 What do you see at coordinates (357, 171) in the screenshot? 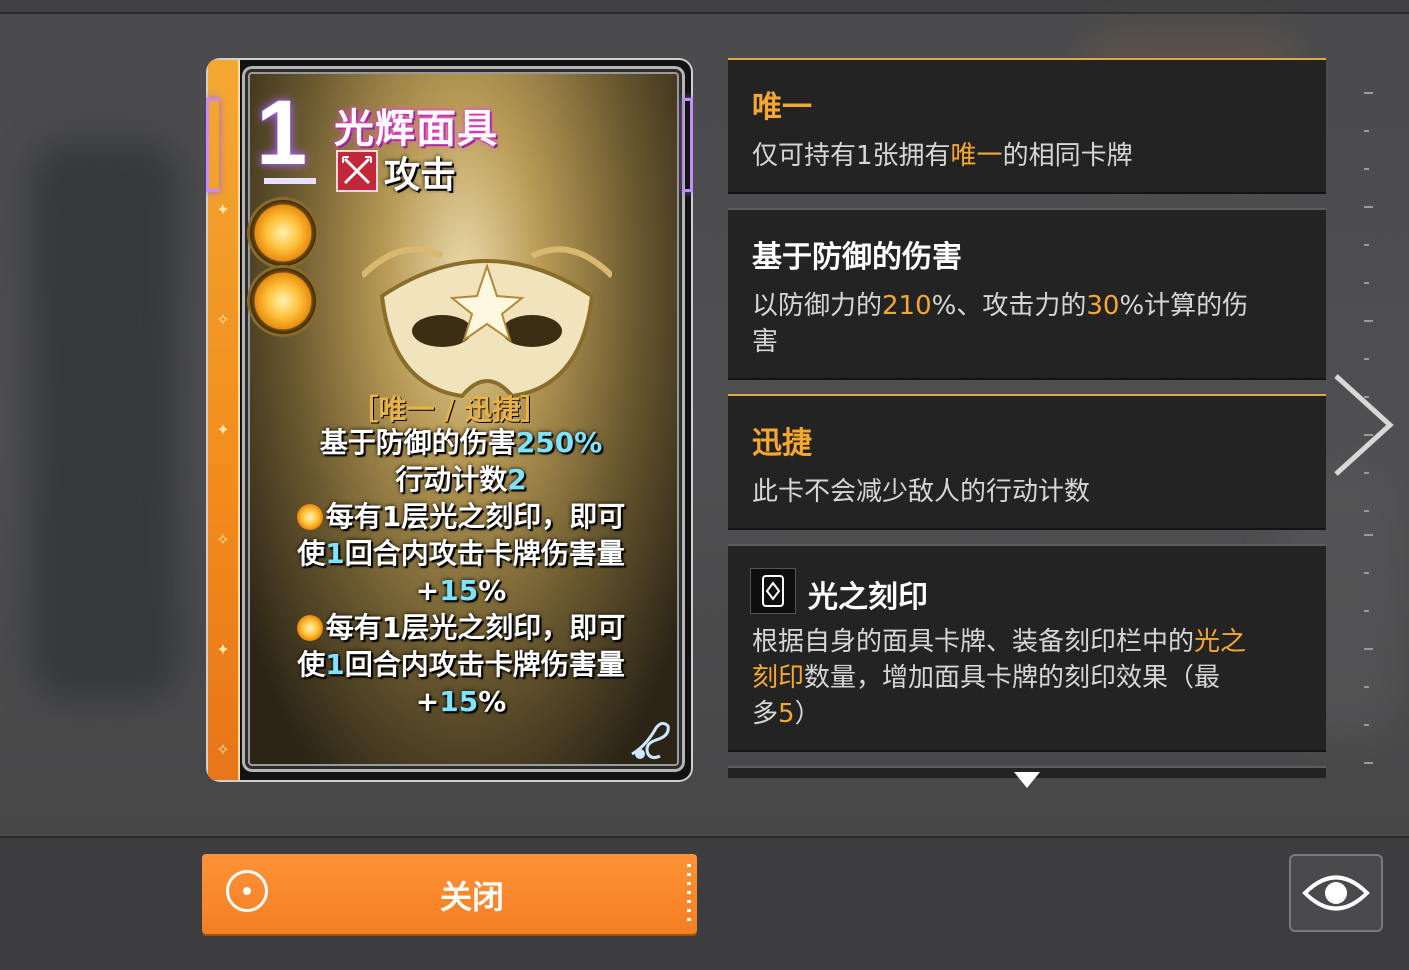
I see `crossed-swords-icon` at bounding box center [357, 171].